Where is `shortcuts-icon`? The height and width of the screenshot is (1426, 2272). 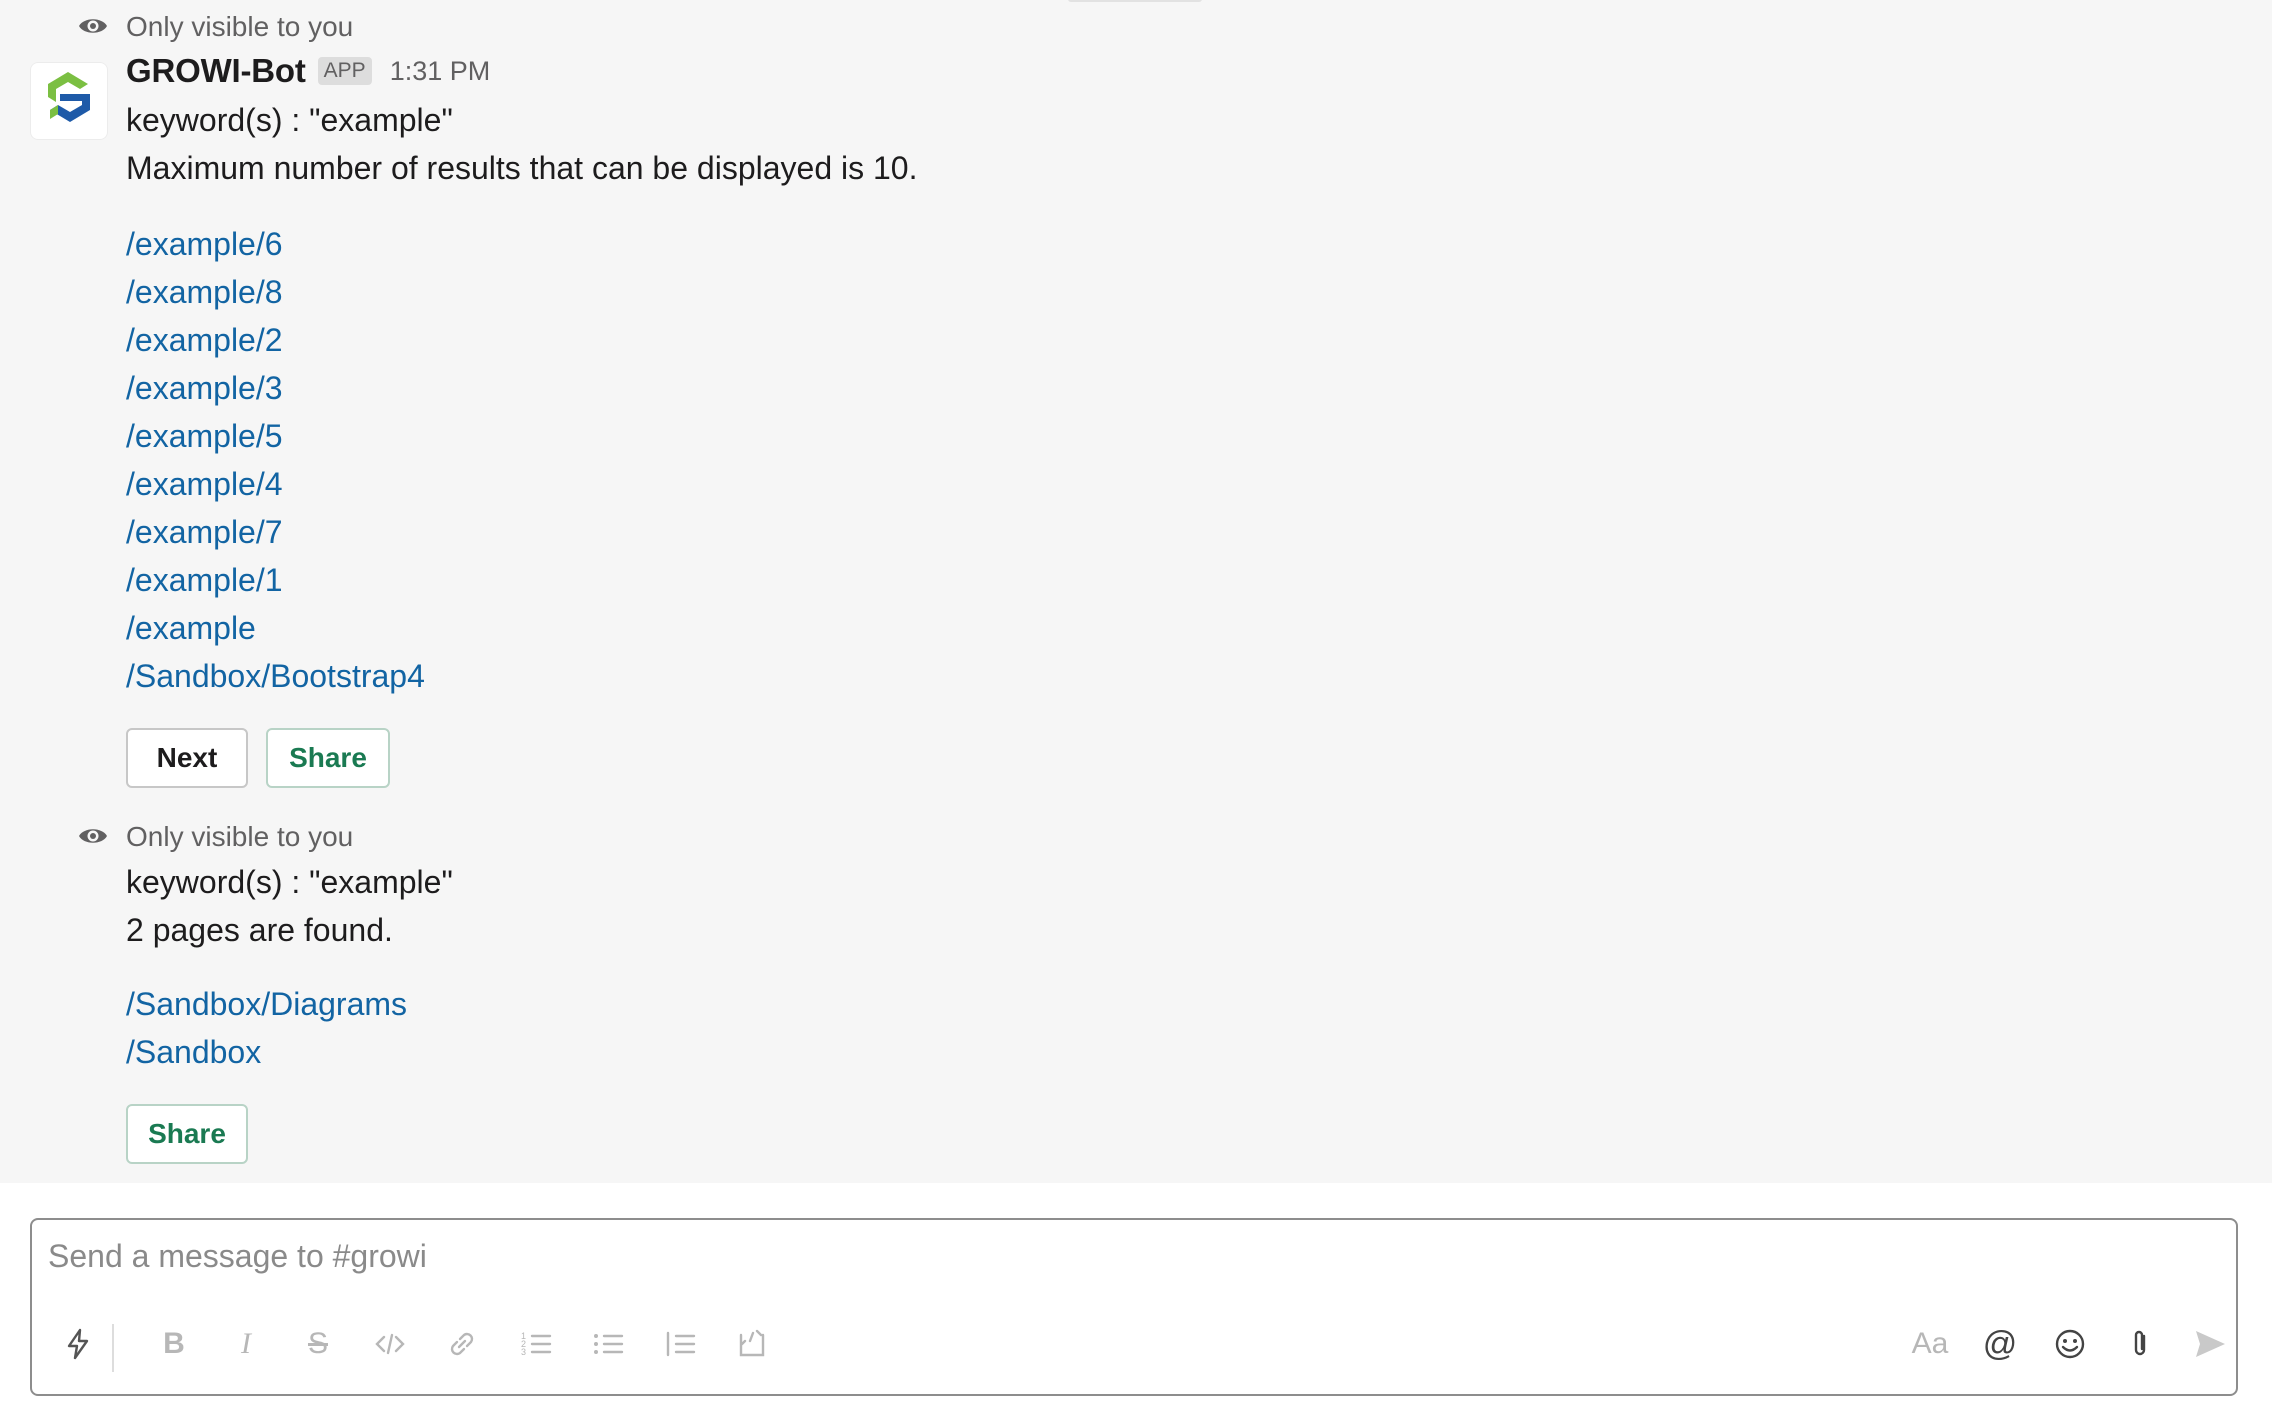
shortcuts-icon is located at coordinates (78, 1344).